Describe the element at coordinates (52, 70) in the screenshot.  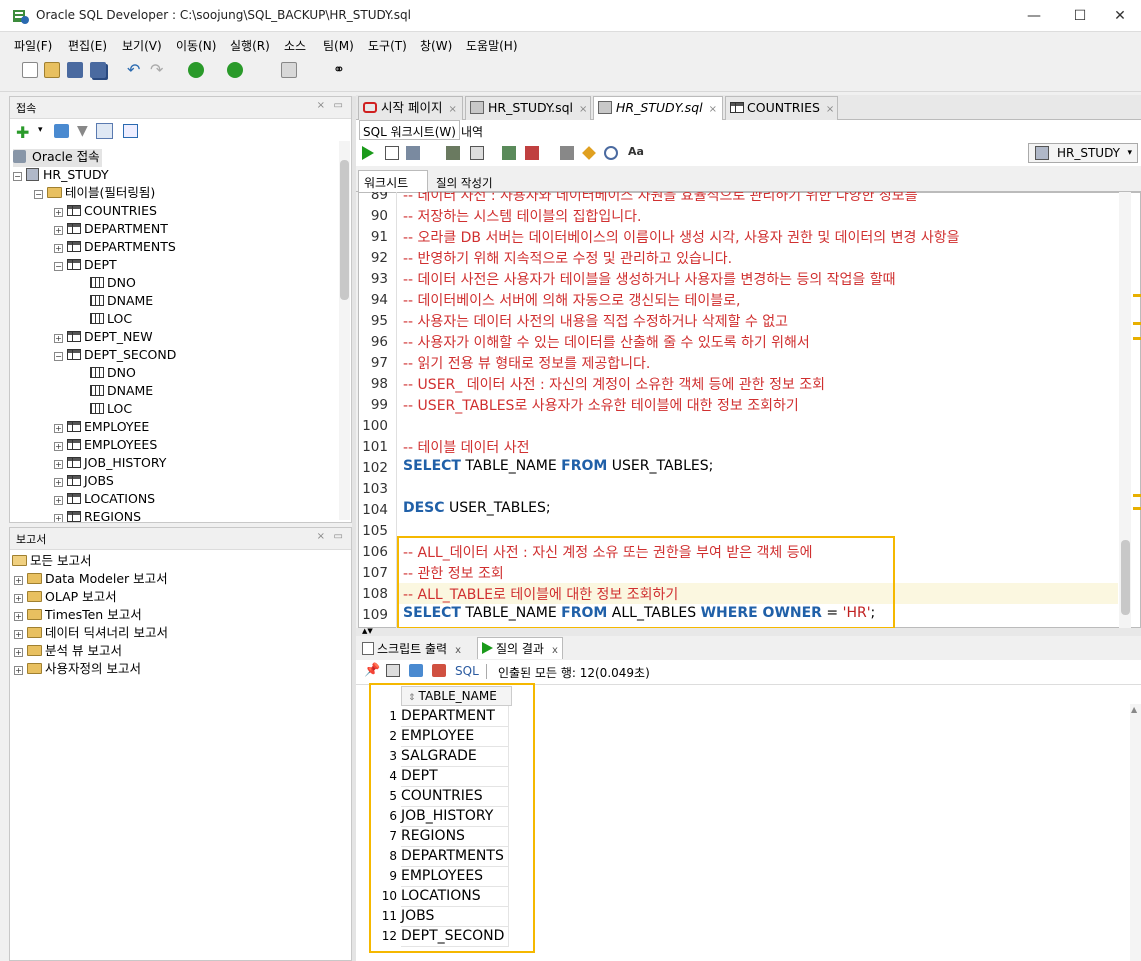
I see `open-folder-icon` at that location.